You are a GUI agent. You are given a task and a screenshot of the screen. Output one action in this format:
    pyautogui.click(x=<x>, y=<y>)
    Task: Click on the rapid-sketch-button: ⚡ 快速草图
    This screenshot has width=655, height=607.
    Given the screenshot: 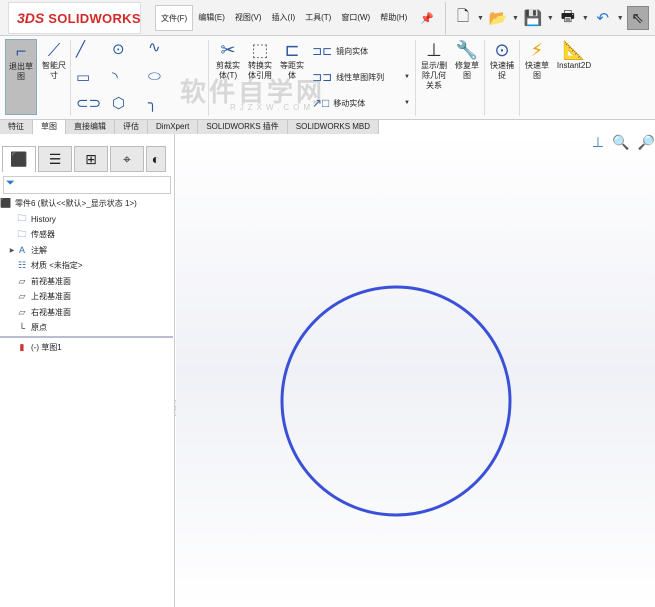 What is the action you would take?
    pyautogui.click(x=537, y=60)
    